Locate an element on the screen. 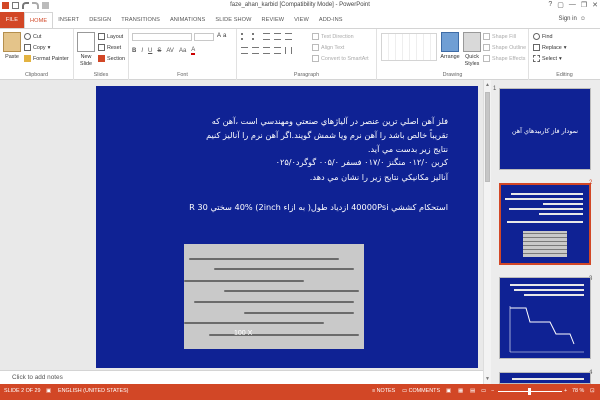 The image size is (600, 400). format-painter-button: Format Painter is located at coordinates (46, 58).